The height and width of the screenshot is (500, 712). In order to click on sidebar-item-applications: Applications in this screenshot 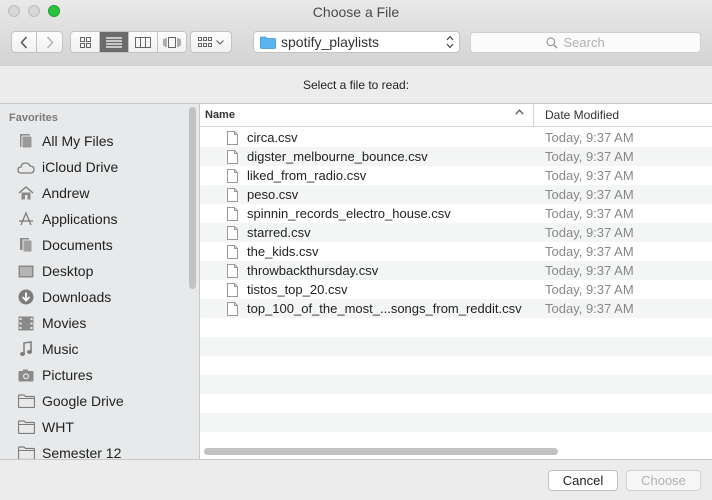, I will do `click(93, 219)`.